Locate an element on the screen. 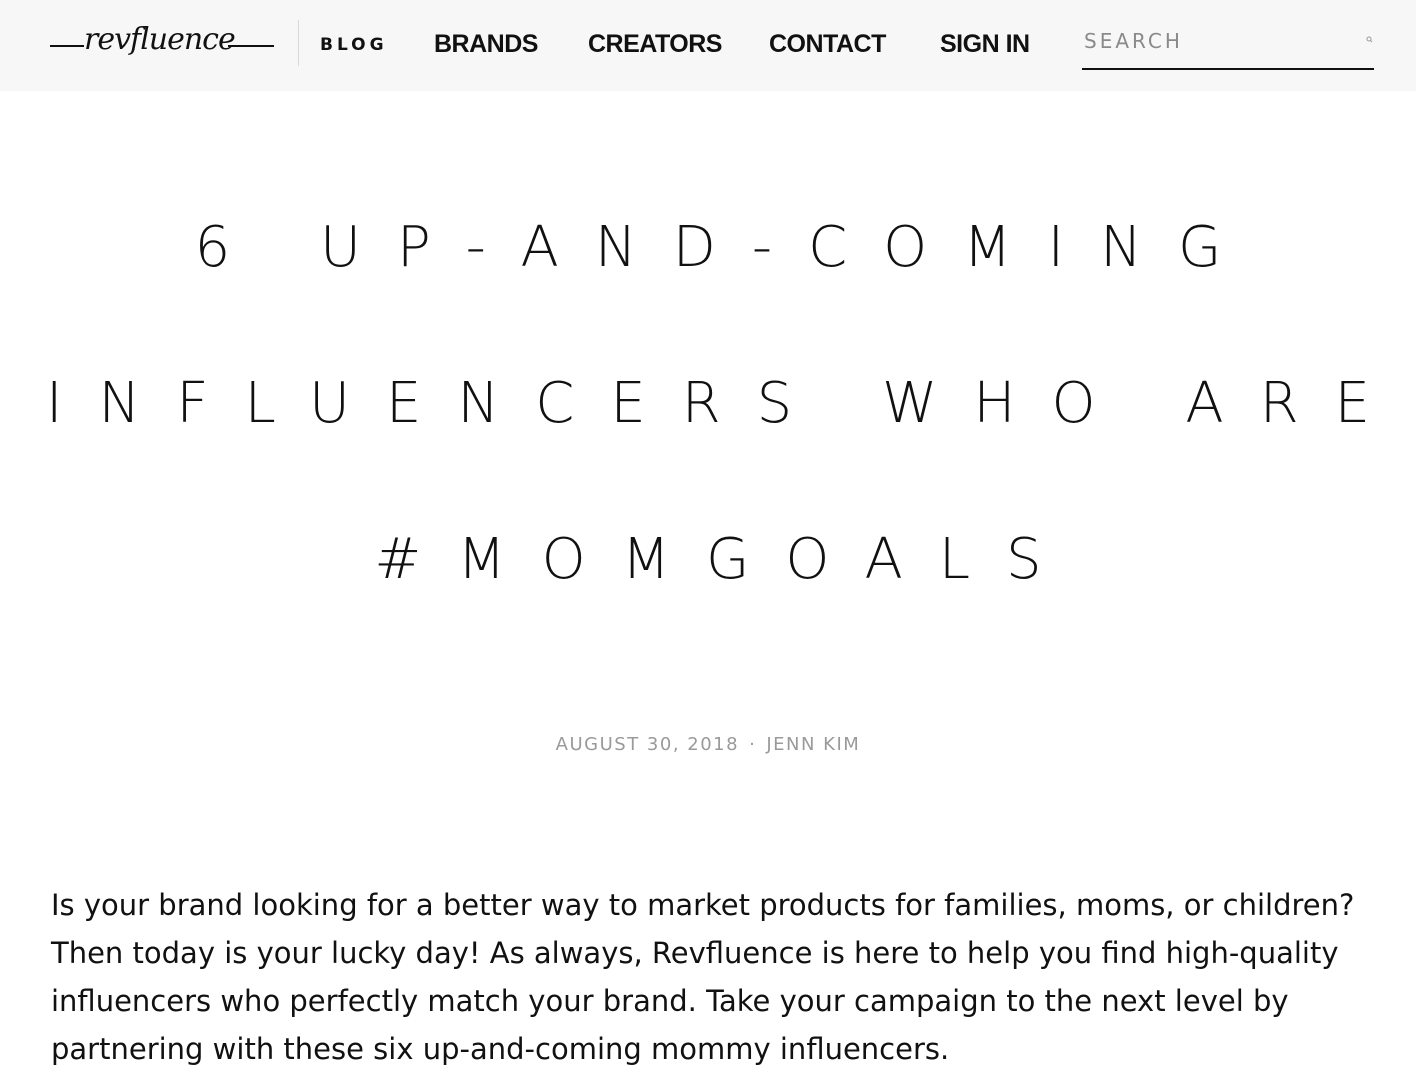 This screenshot has width=1416, height=1078. search-box is located at coordinates (1228, 45).